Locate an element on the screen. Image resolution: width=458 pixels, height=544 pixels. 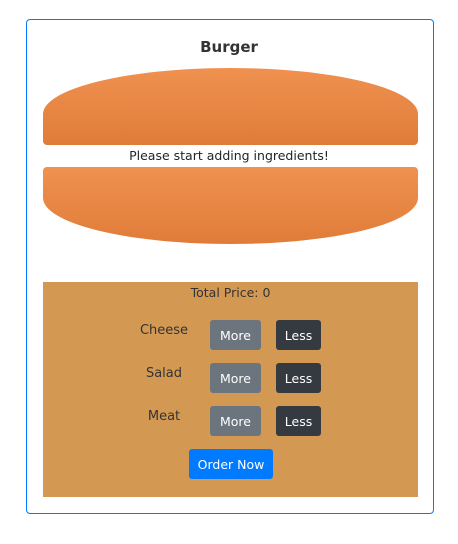
cheese-less-button: Less is located at coordinates (298, 335).